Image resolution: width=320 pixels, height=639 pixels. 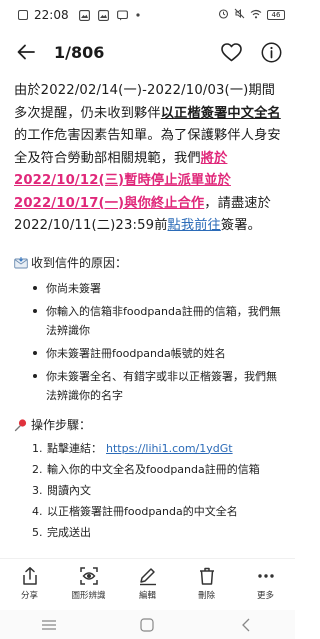 What do you see at coordinates (88, 576) in the screenshot?
I see `scan-eye-icon` at bounding box center [88, 576].